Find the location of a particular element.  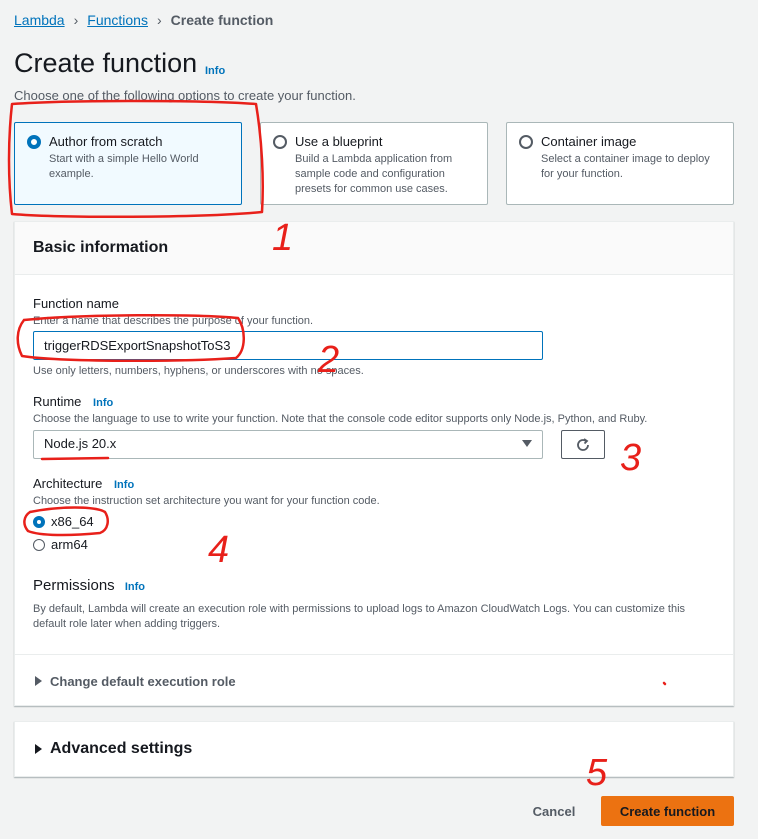

runtime-info-link: Info is located at coordinates (103, 403).